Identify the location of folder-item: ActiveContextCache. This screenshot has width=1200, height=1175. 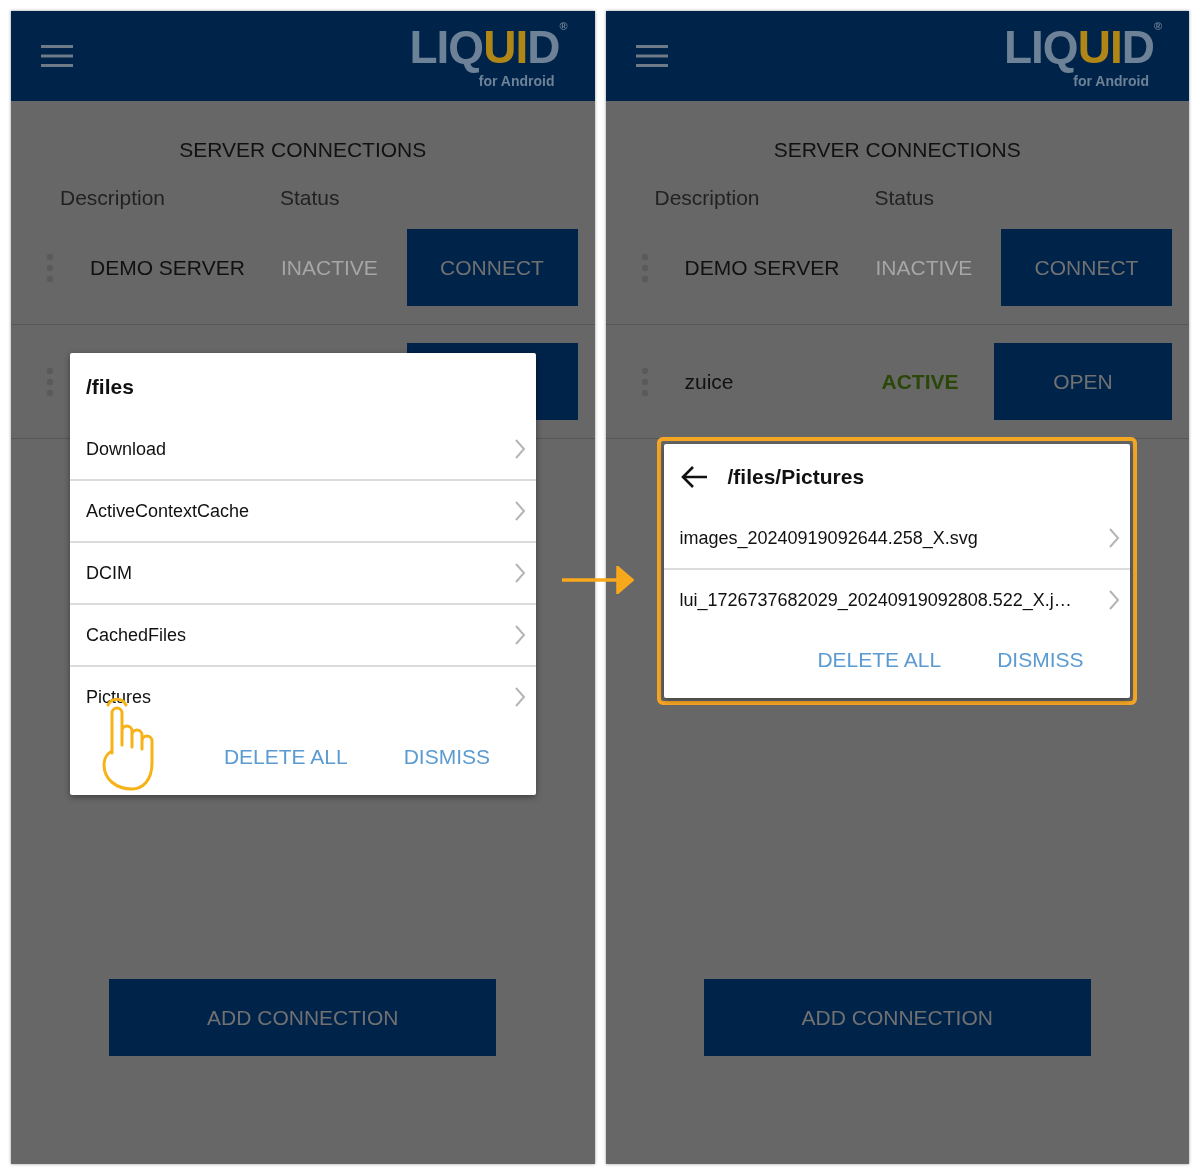
(303, 510).